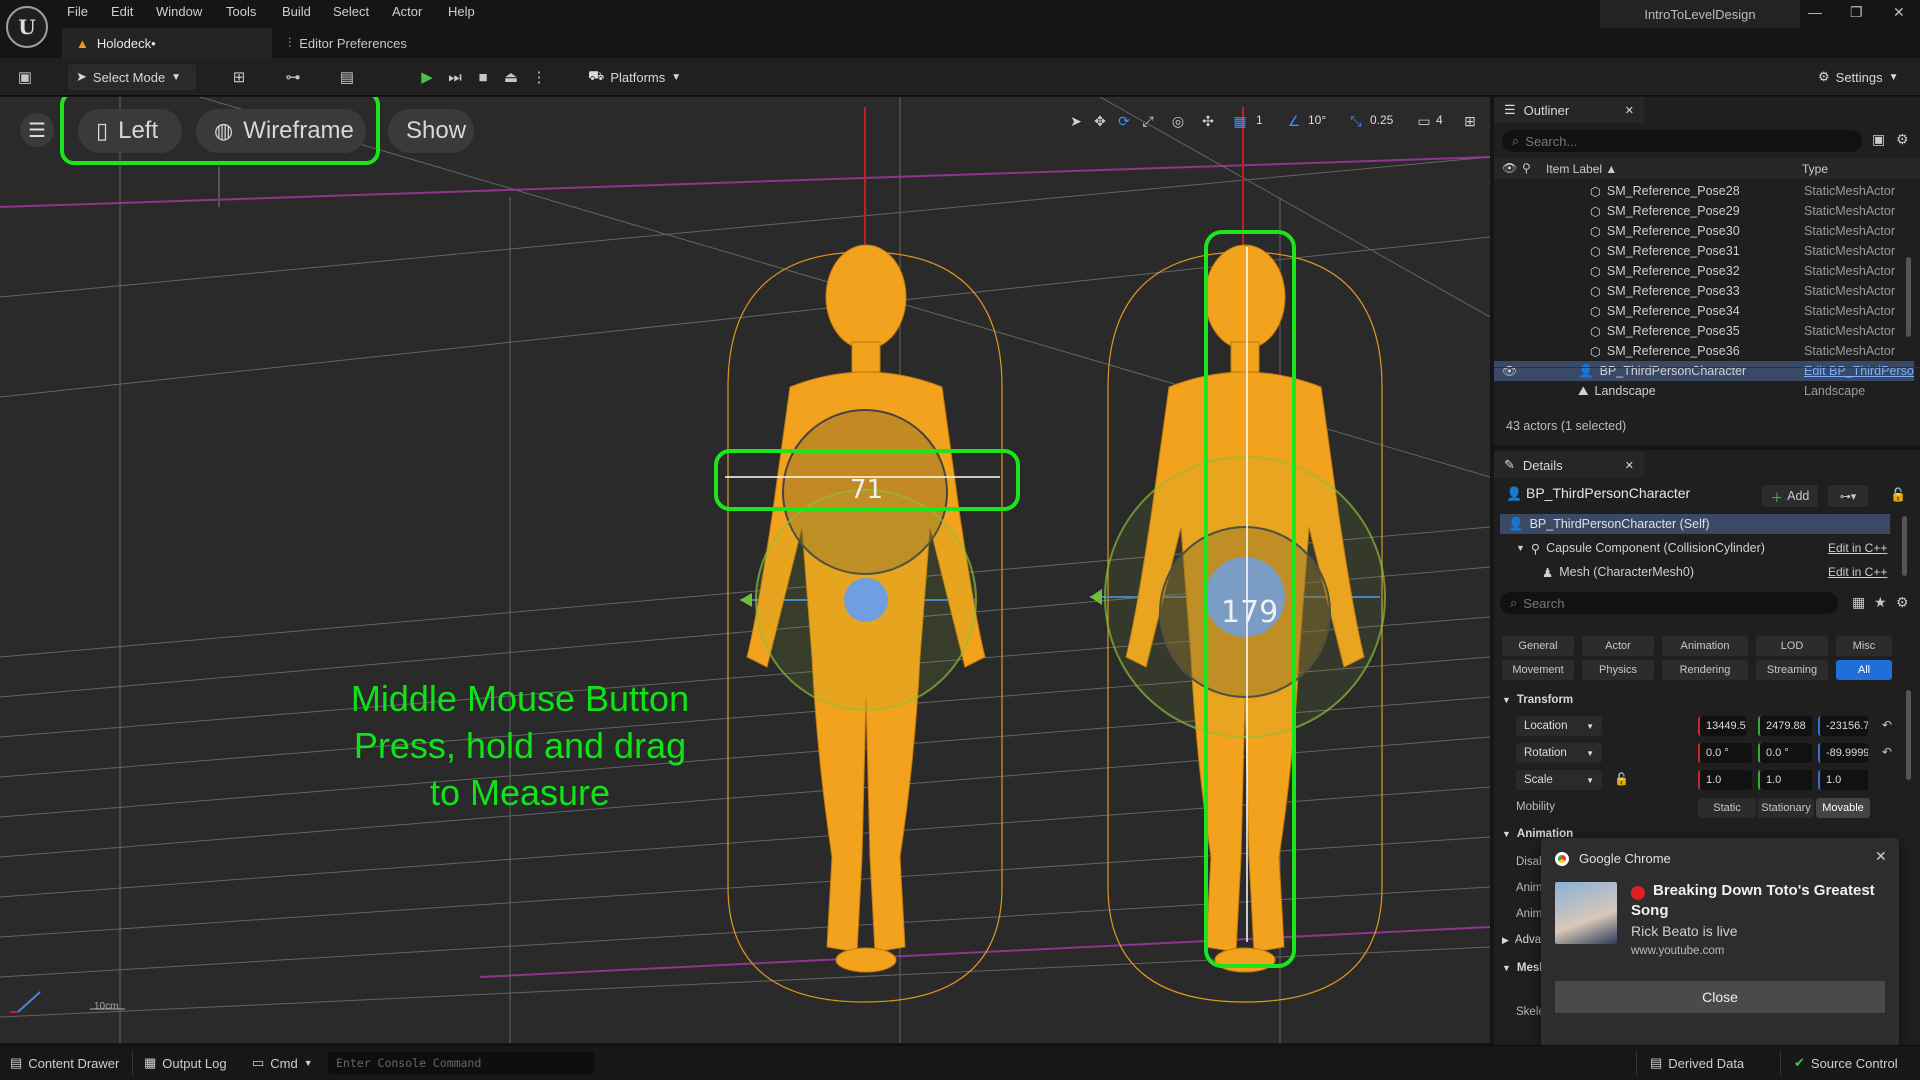  I want to click on rotation-z-field: -89.9999, so click(1843, 753).